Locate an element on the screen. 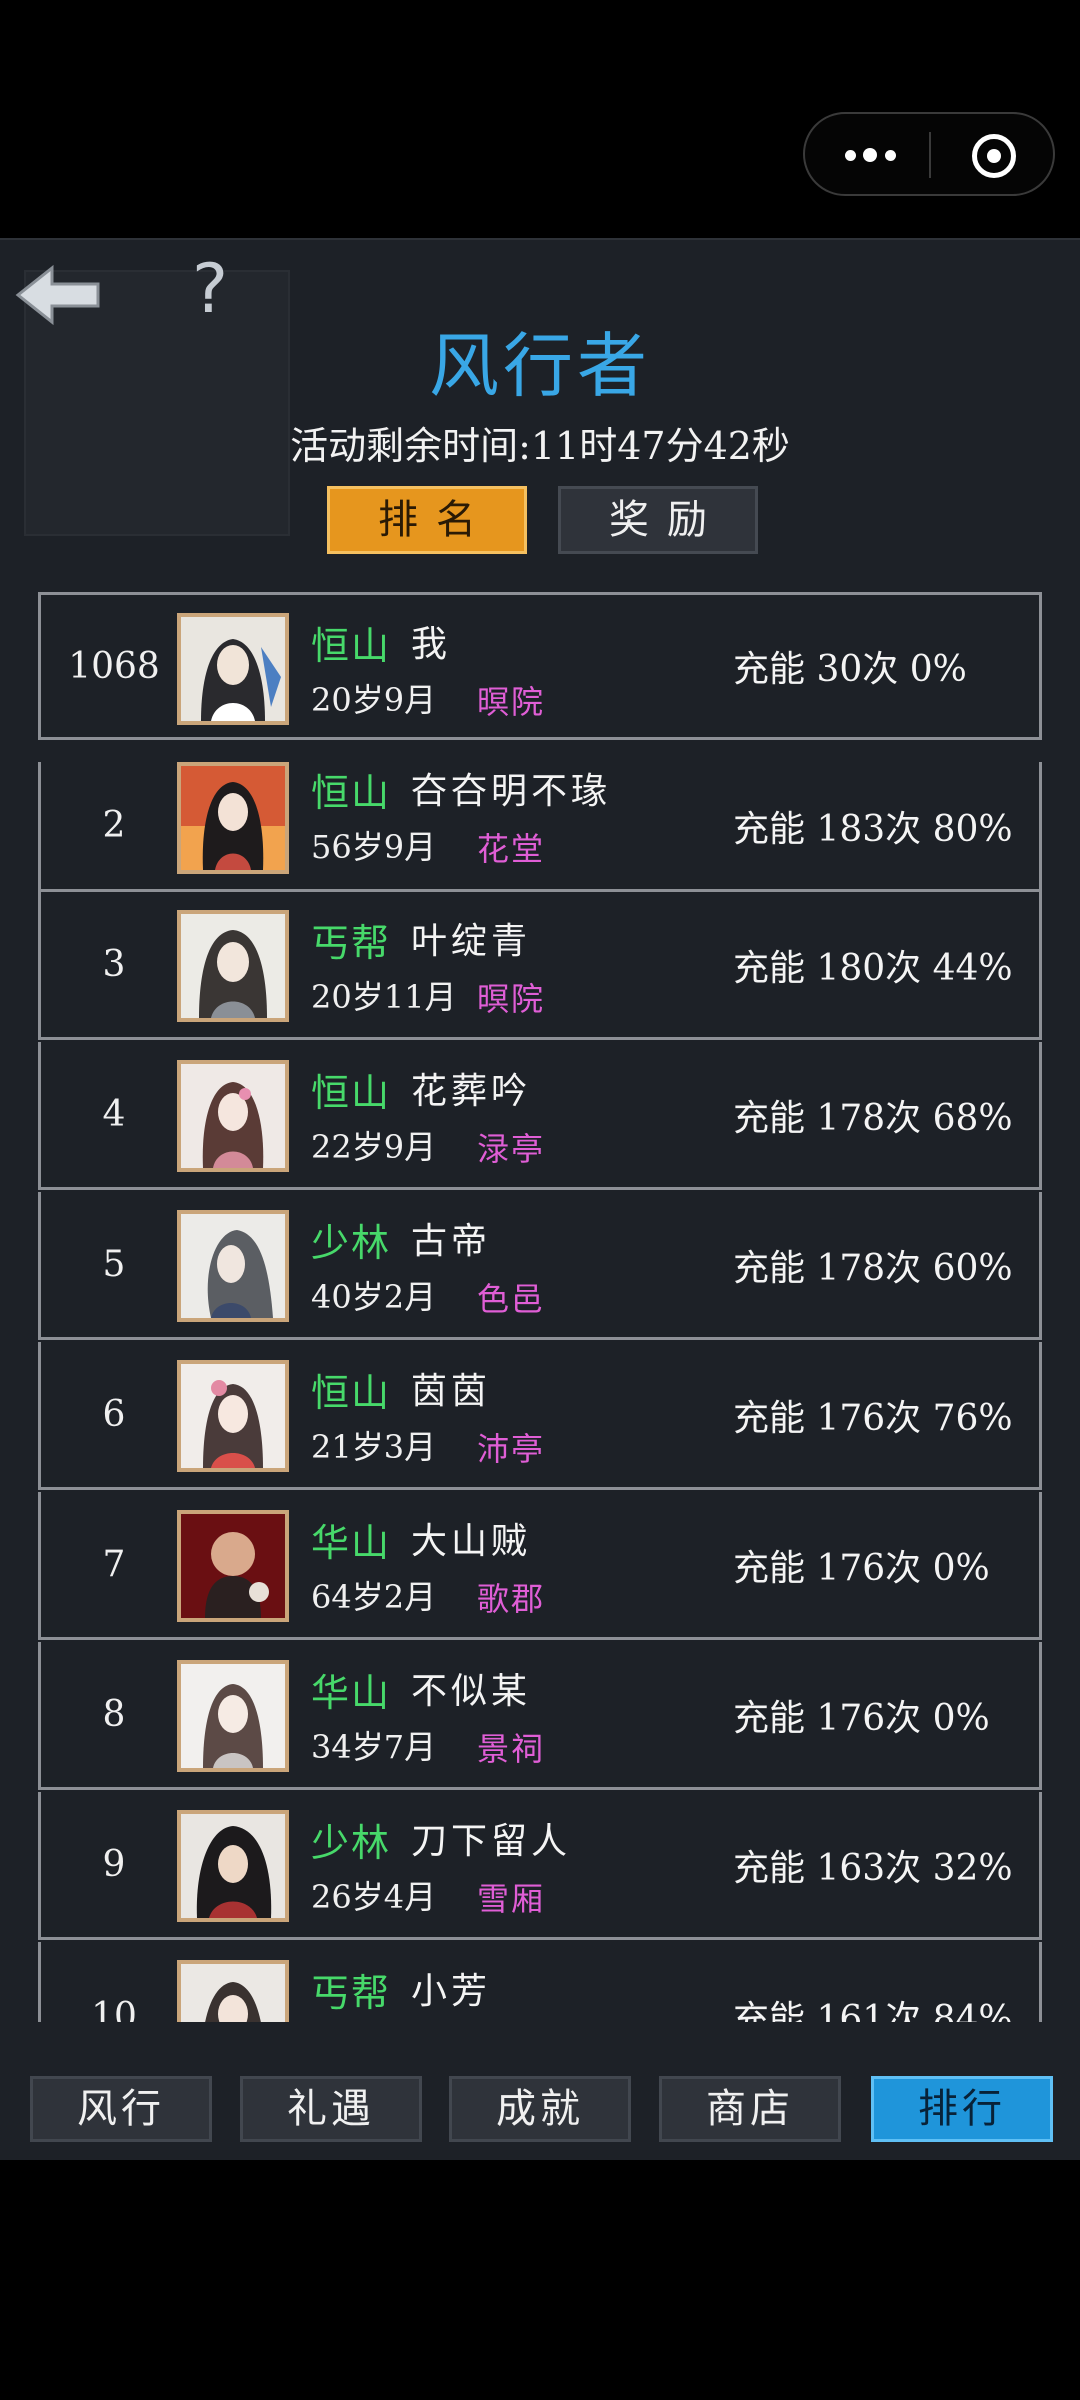 This screenshot has width=1080, height=2400. nav-paihang: 排行 is located at coordinates (962, 2109).